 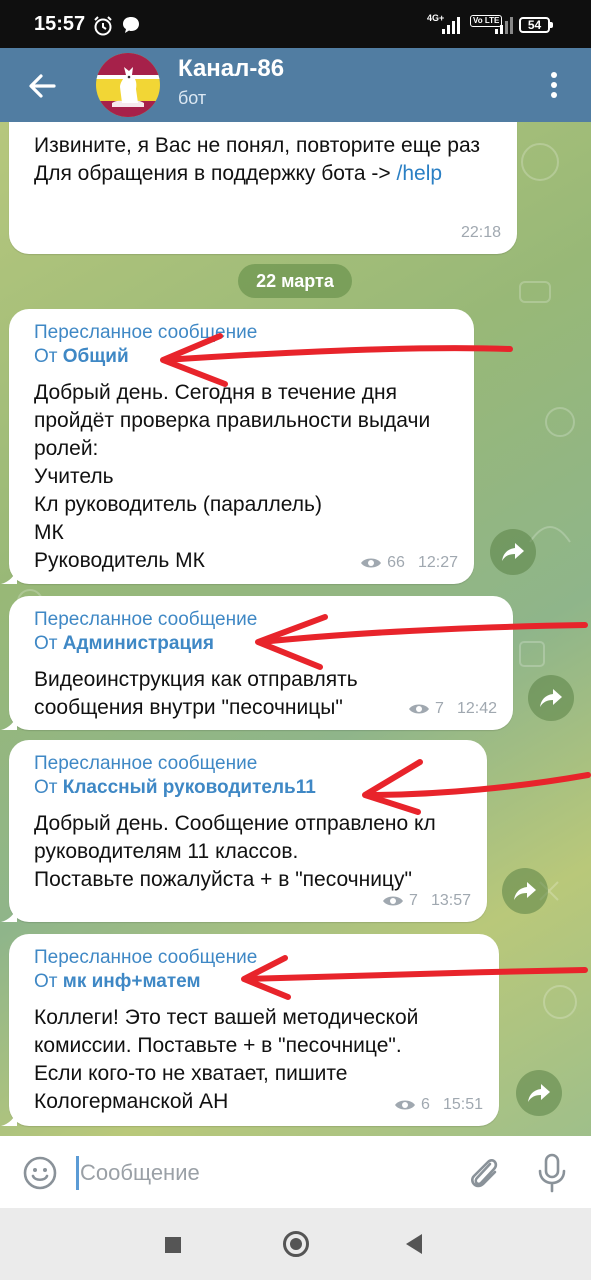 I want to click on recents-icon, so click(x=173, y=1245).